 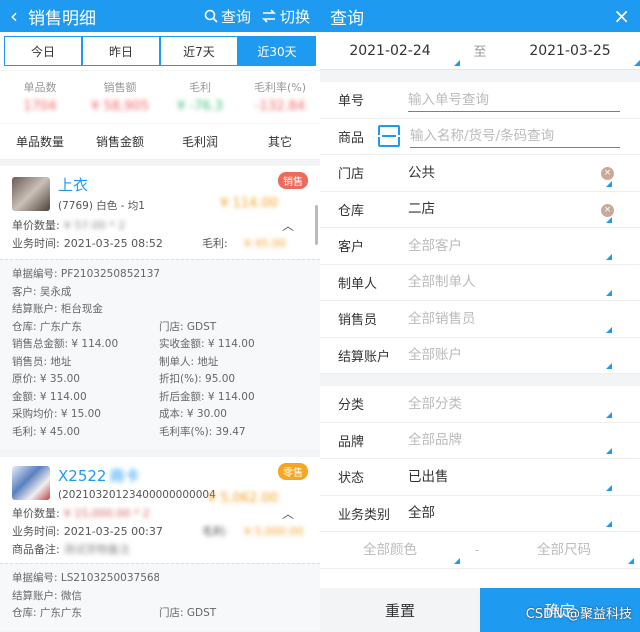 I want to click on sales-header: ‹ 销售明细 查询 切换, so click(x=160, y=16).